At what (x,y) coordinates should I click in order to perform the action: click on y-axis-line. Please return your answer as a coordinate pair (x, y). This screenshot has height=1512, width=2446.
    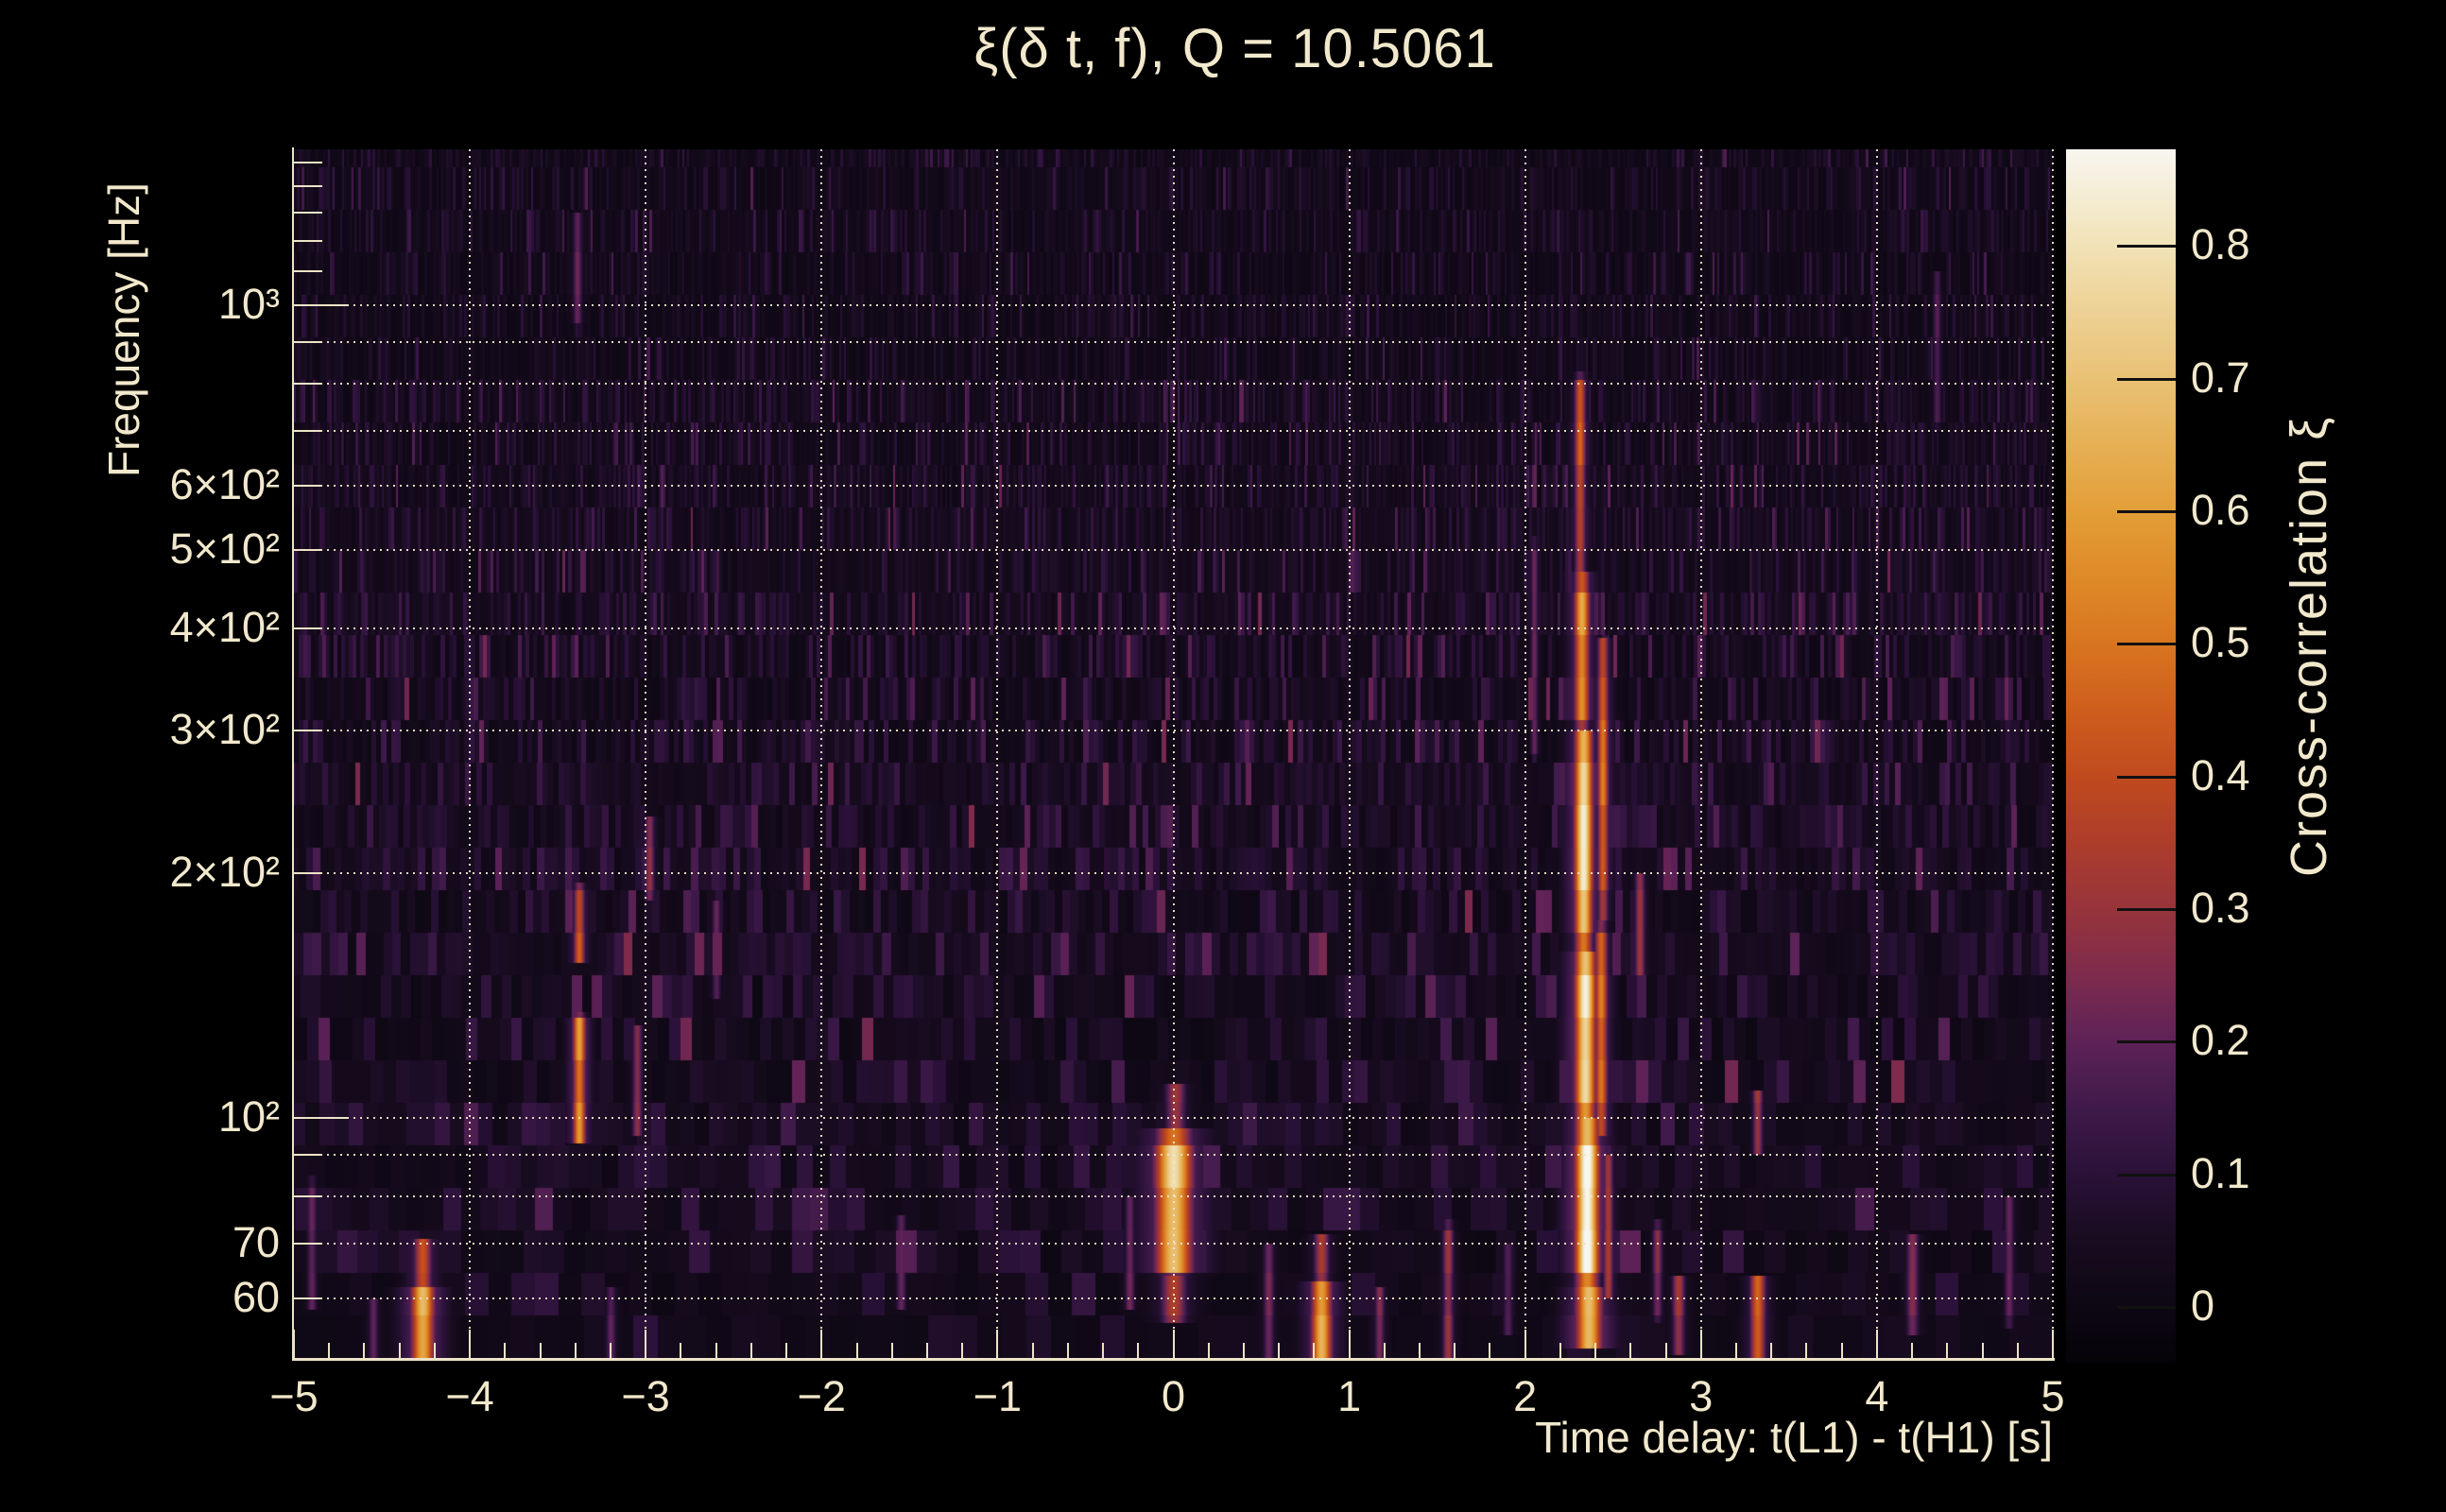
    Looking at the image, I should click on (293, 754).